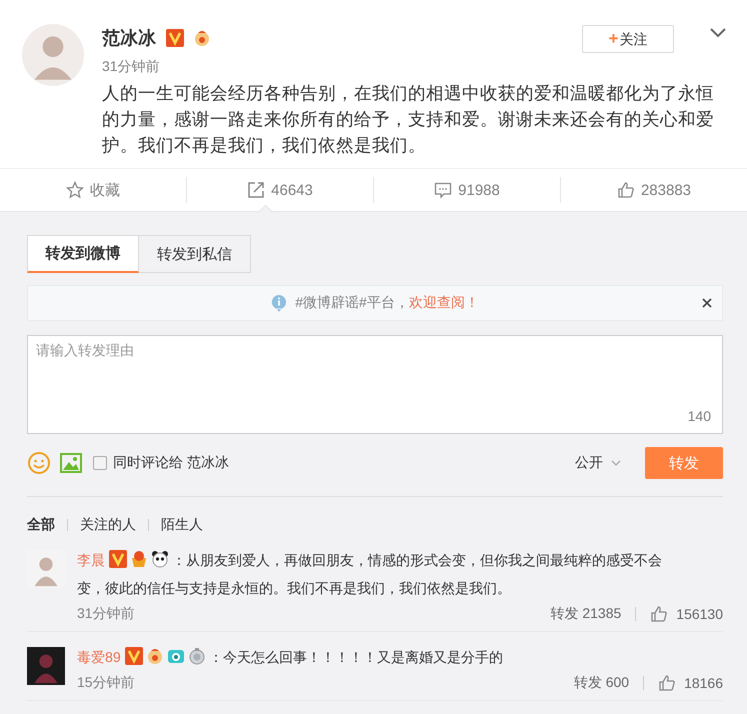 This screenshot has width=747, height=714. I want to click on filter-tab: 全部, so click(41, 525).